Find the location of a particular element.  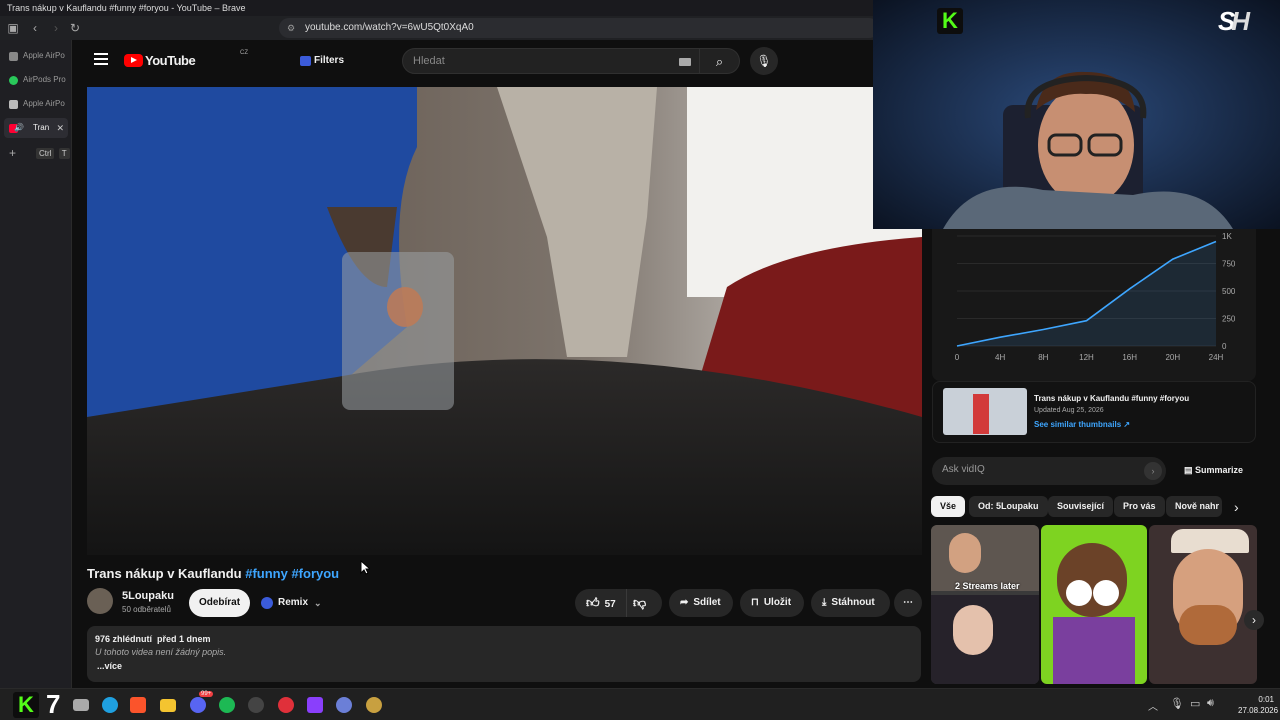

chip-label: Nově nahr is located at coordinates (1197, 506).